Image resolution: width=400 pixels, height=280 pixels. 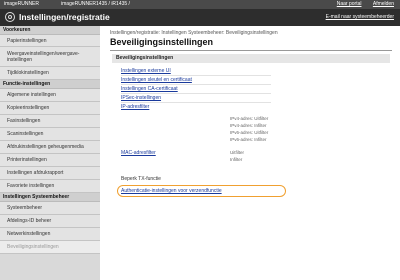 What do you see at coordinates (141, 98) in the screenshot?
I see `ipsec-link: IPSec-instellingen` at bounding box center [141, 98].